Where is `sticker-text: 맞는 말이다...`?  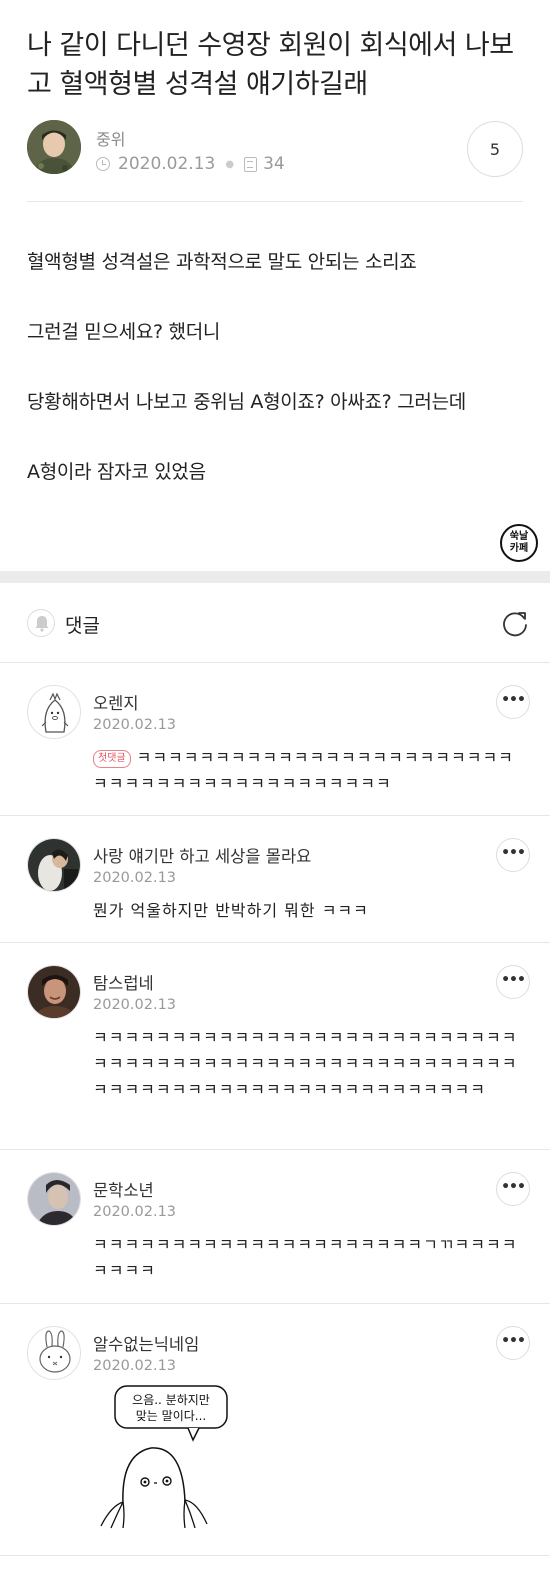 sticker-text: 맞는 말이다... is located at coordinates (171, 1416).